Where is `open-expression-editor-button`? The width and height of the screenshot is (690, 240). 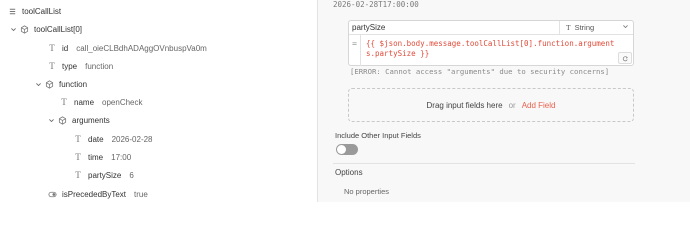
open-expression-editor-button is located at coordinates (625, 58).